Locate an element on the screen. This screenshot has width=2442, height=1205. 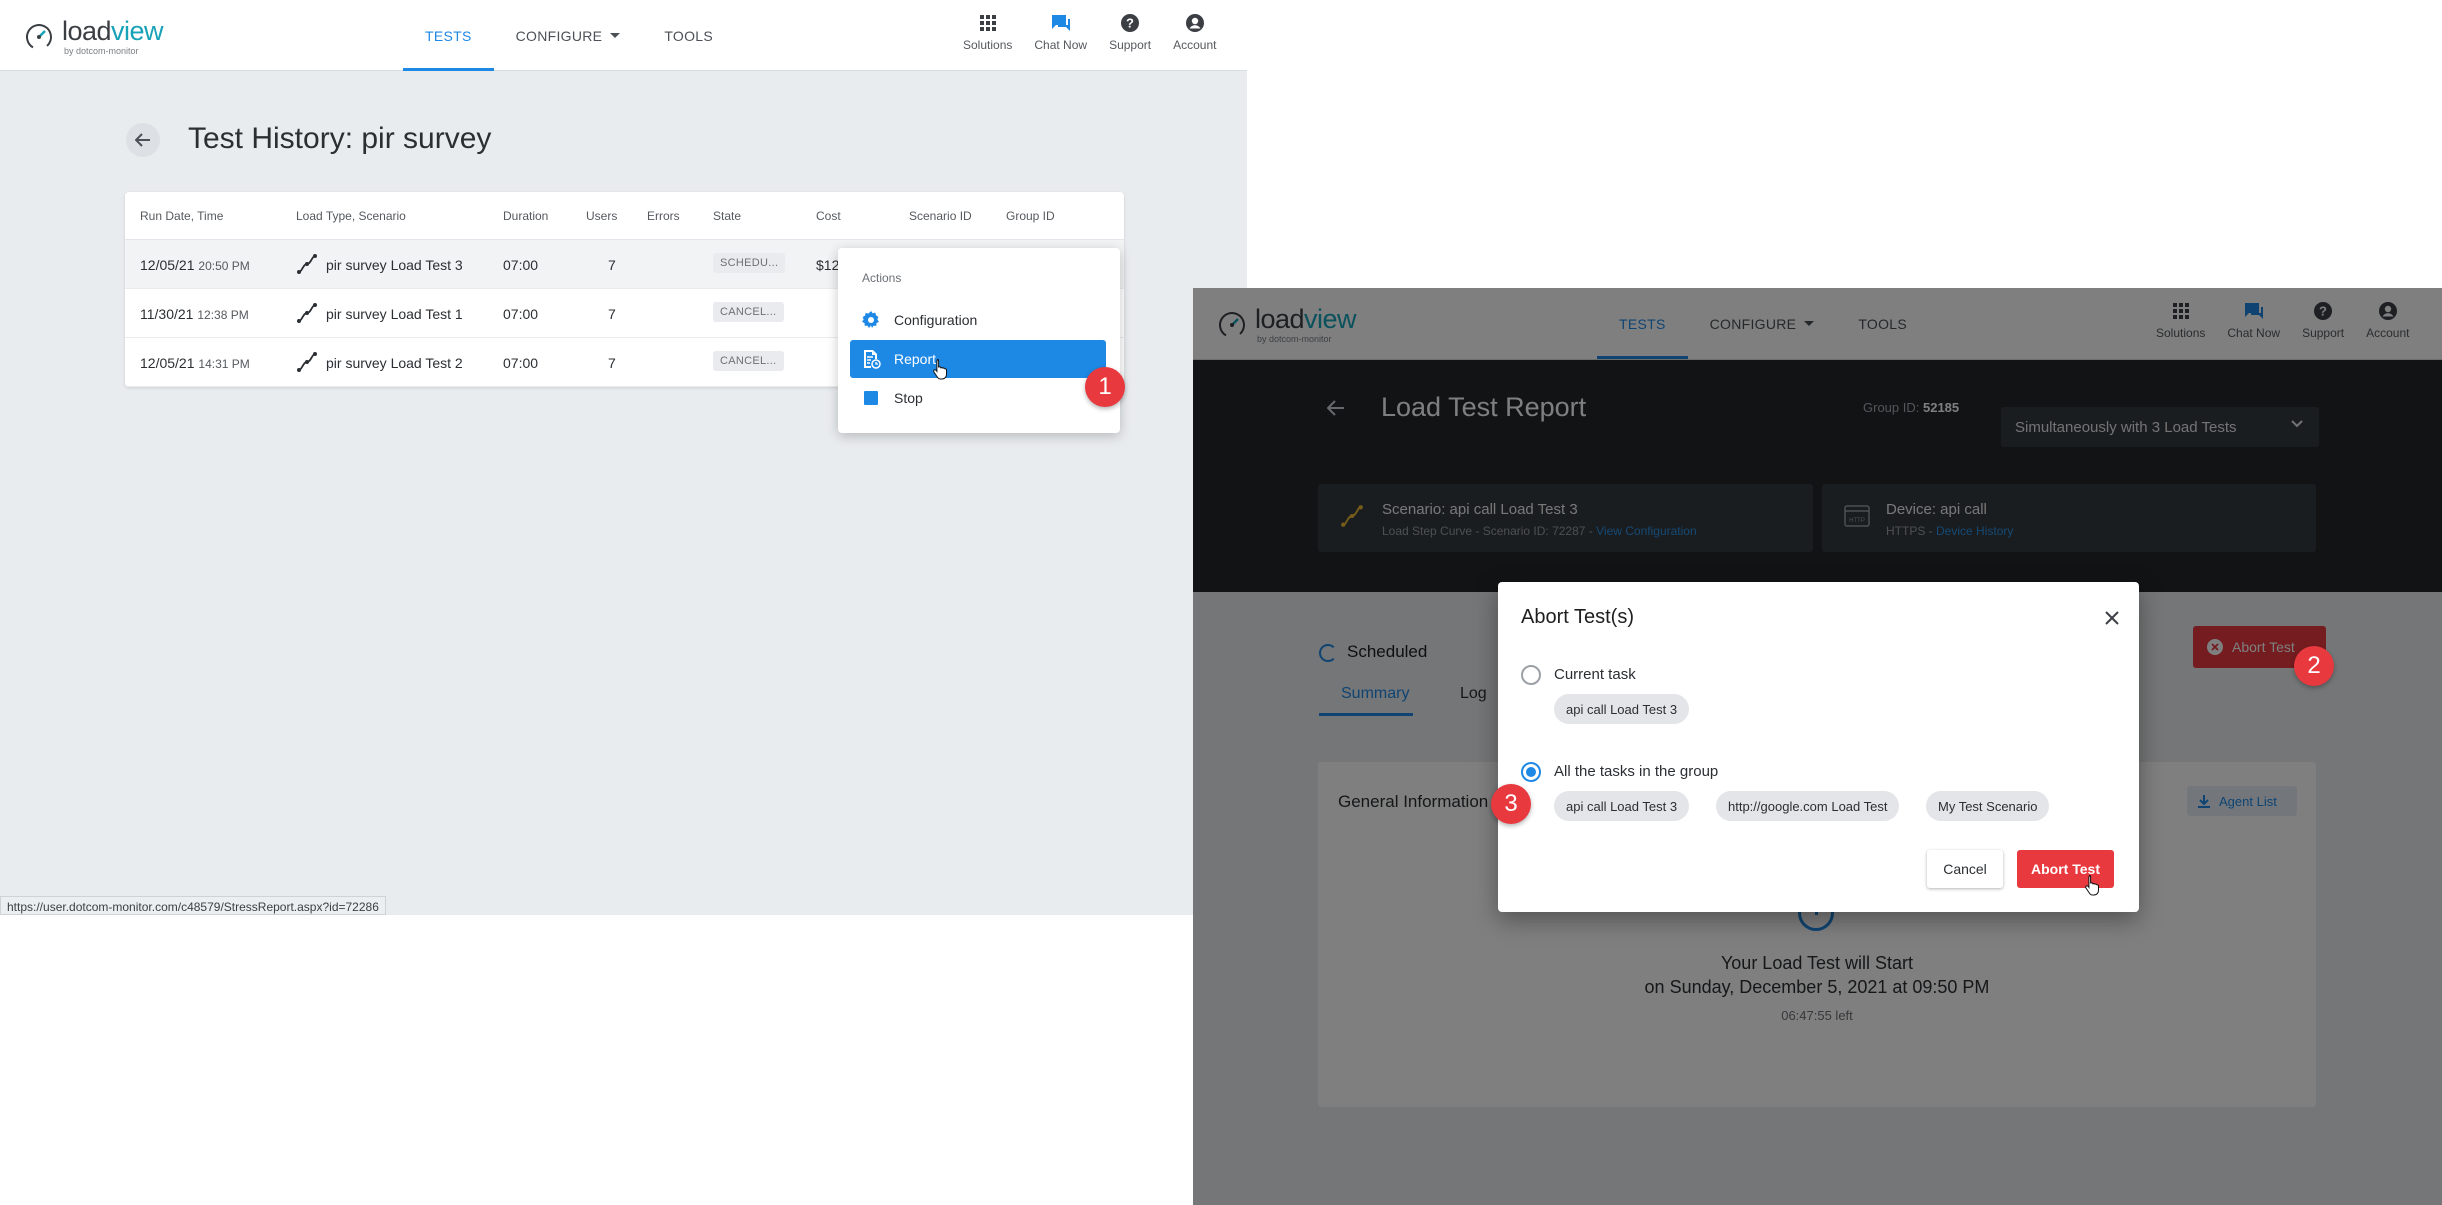
step-badge-2: 2 is located at coordinates (2314, 666).